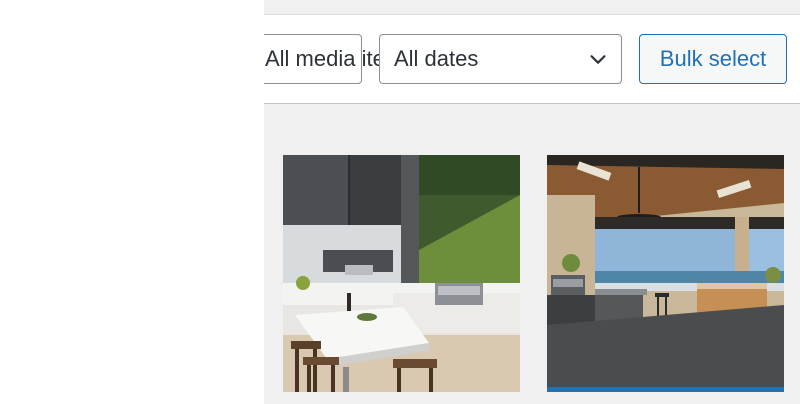 The width and height of the screenshot is (800, 404). I want to click on bulk-select-button: Bulk select, so click(713, 59).